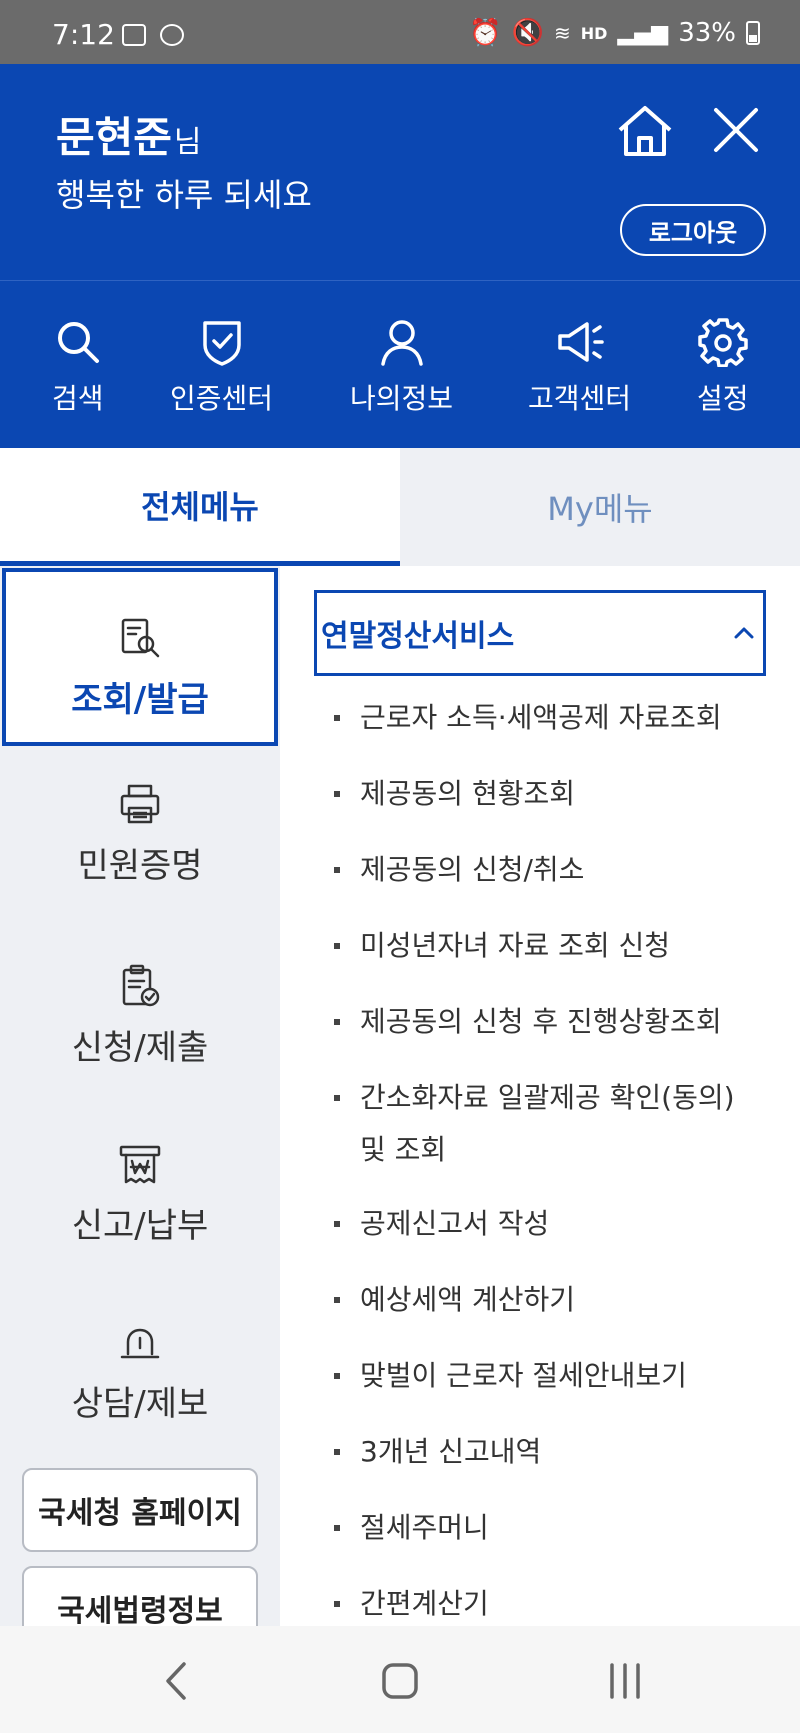  Describe the element at coordinates (600, 507) in the screenshot. I see `tab-my-menu: My메뉴` at that location.